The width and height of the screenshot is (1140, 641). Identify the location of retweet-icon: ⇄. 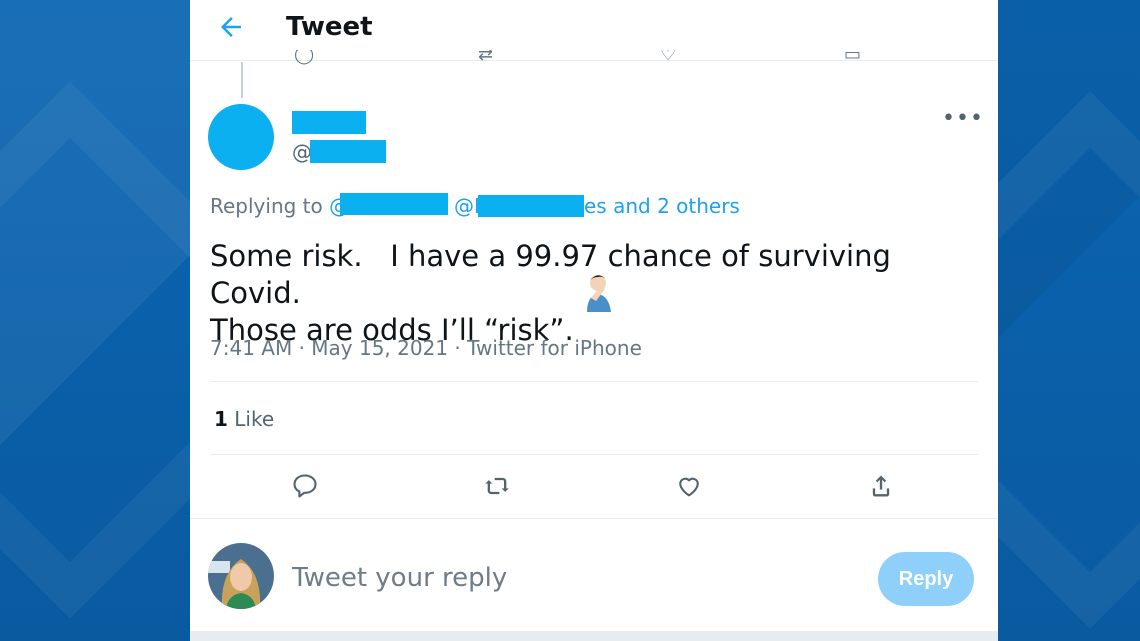
(485, 57).